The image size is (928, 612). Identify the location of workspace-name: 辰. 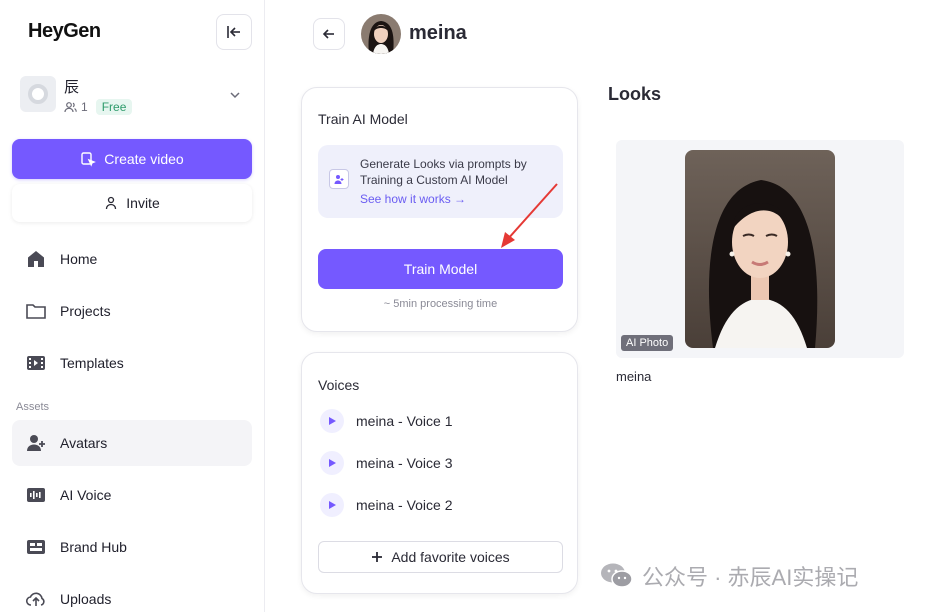
(72, 87).